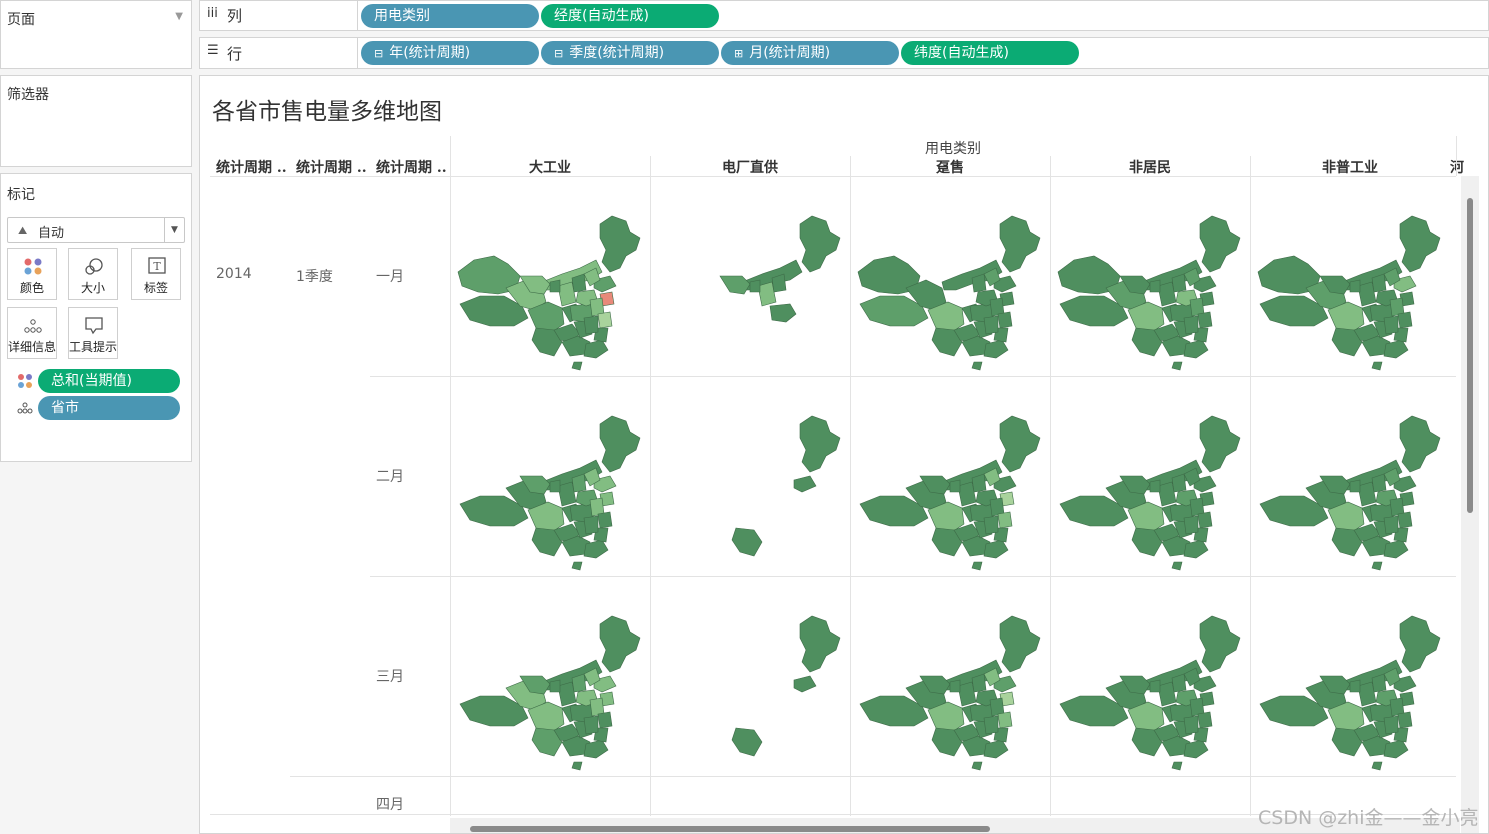 The image size is (1489, 834). What do you see at coordinates (1150, 167) in the screenshot?
I see `column-header: 非居民` at bounding box center [1150, 167].